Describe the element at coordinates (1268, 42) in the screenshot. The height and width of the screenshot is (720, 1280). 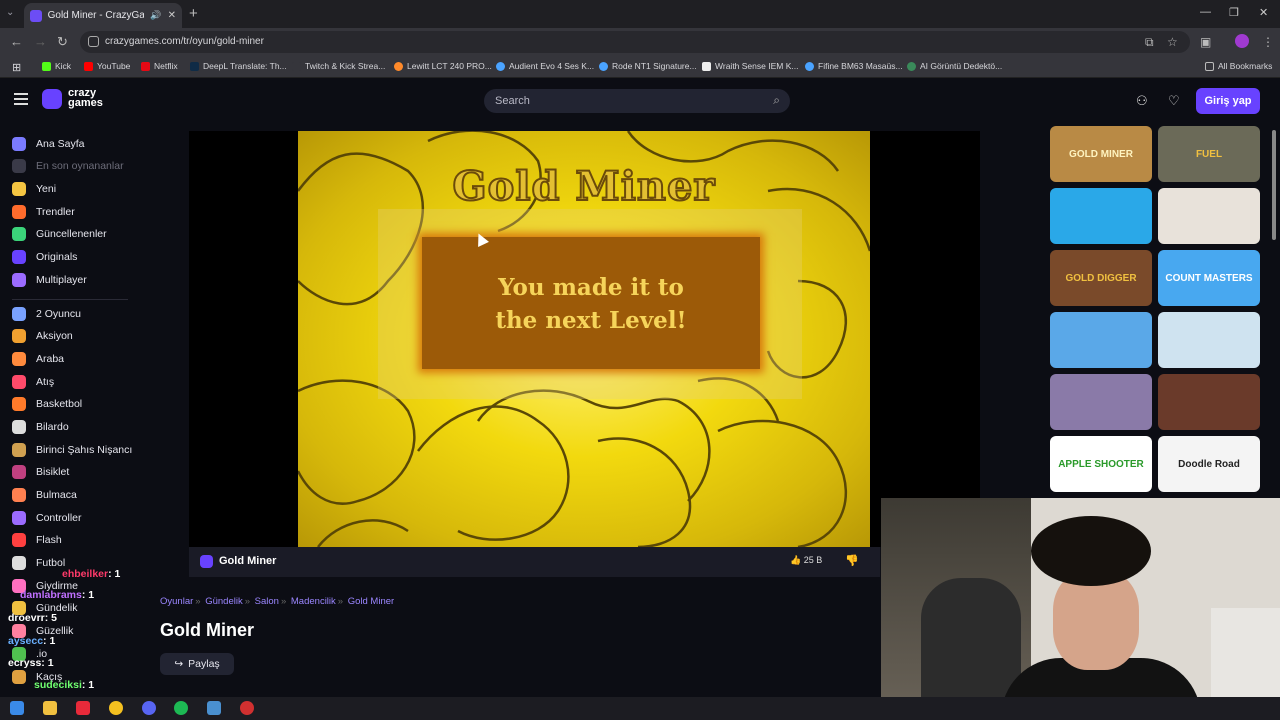
I see `menu-icon: ⋮` at that location.